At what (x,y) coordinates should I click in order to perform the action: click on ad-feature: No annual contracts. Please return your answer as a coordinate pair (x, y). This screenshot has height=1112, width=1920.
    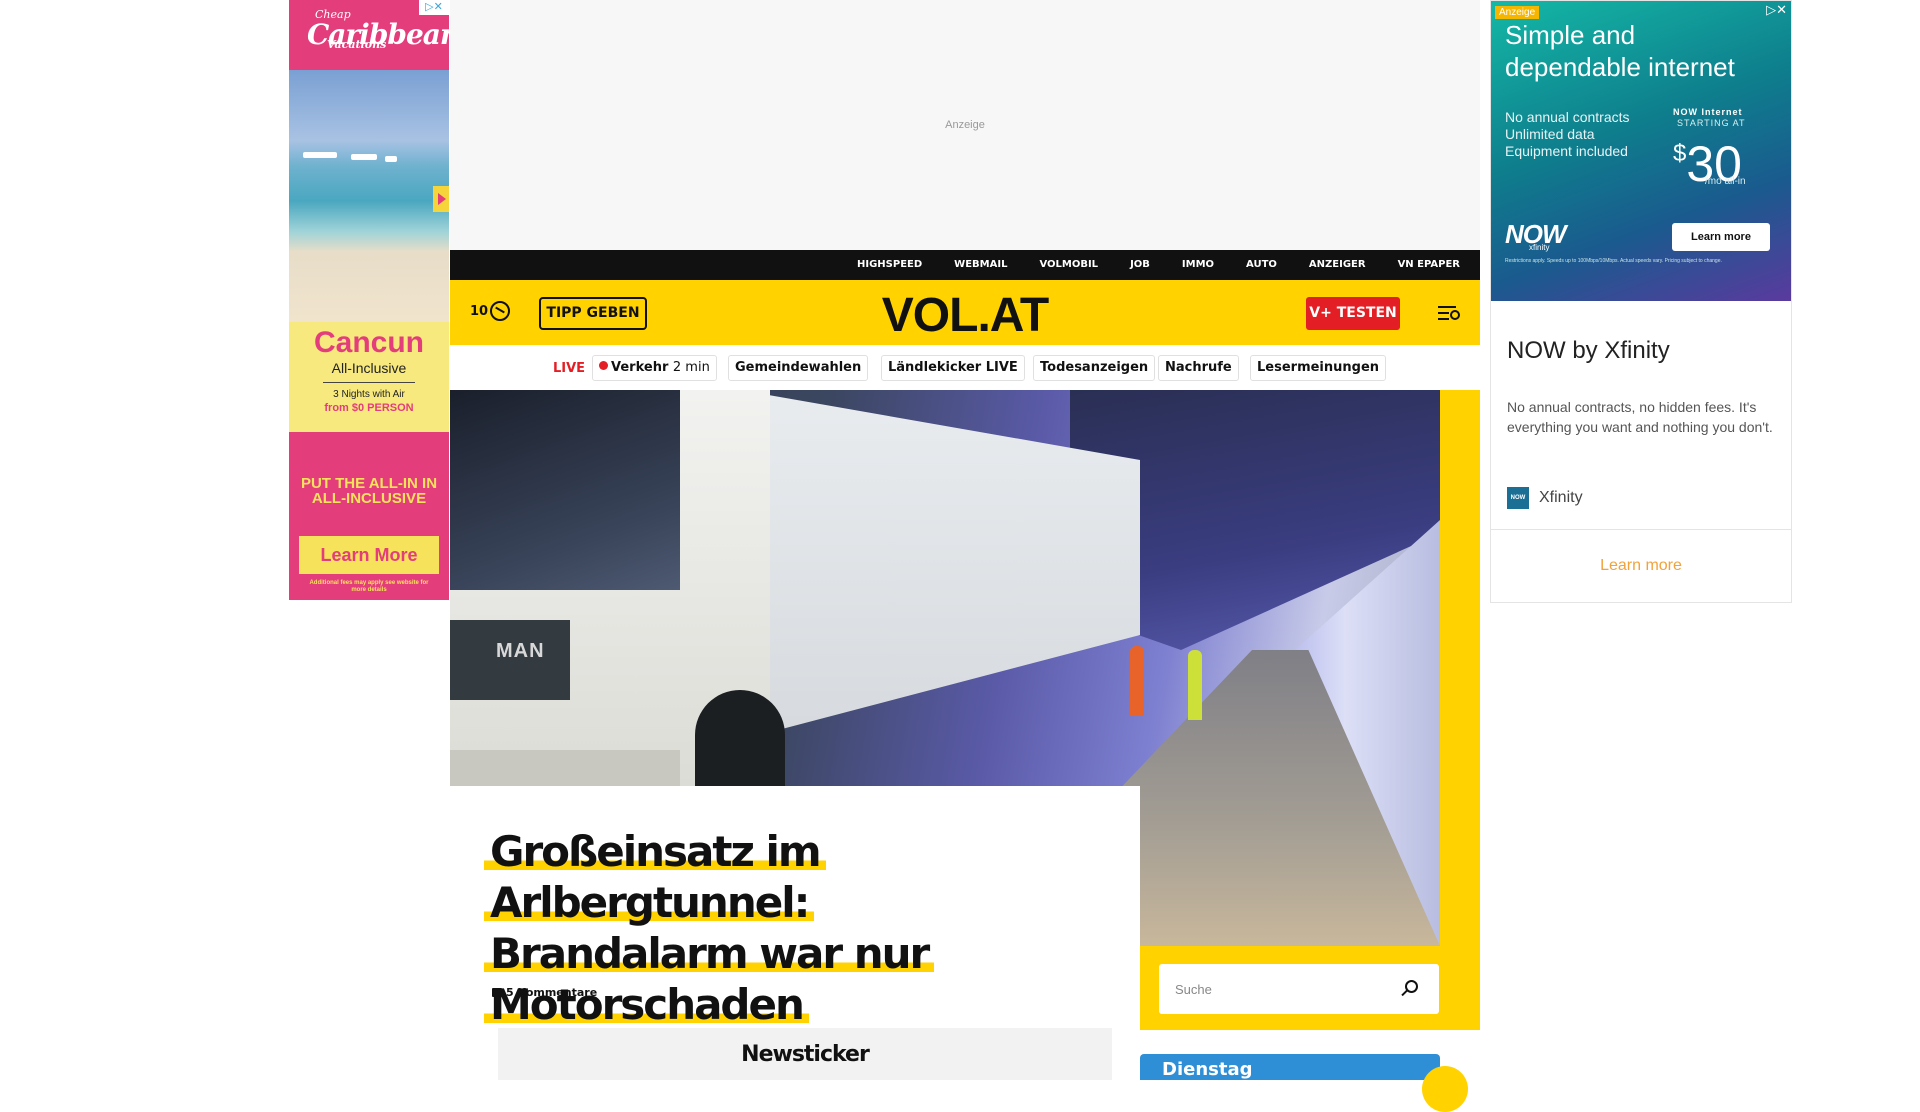
    Looking at the image, I should click on (1567, 117).